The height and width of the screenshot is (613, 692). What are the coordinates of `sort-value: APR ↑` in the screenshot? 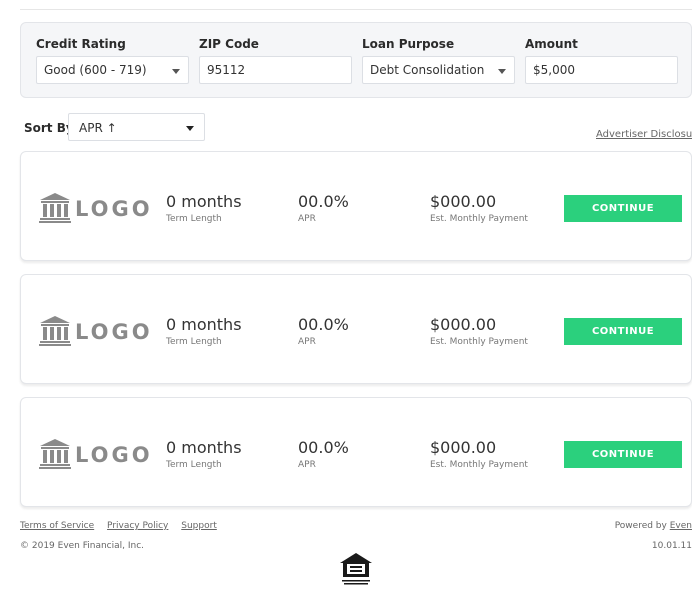 It's located at (98, 128).